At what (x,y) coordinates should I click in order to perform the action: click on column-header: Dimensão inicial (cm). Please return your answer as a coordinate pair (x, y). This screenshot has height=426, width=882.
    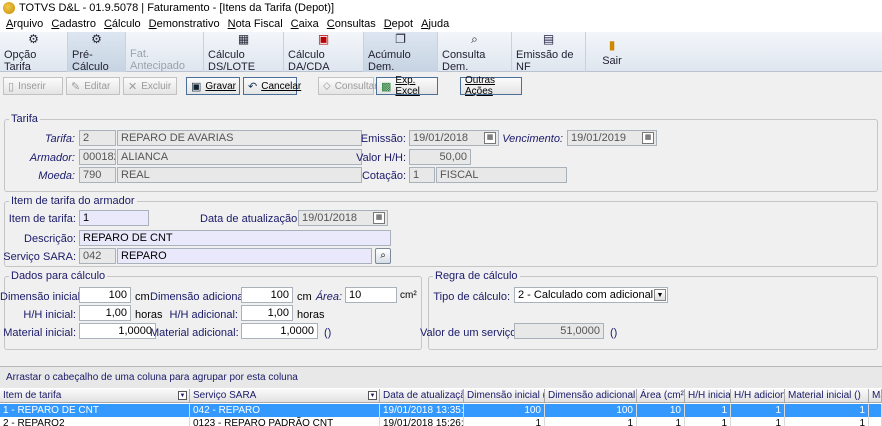
    Looking at the image, I should click on (504, 396).